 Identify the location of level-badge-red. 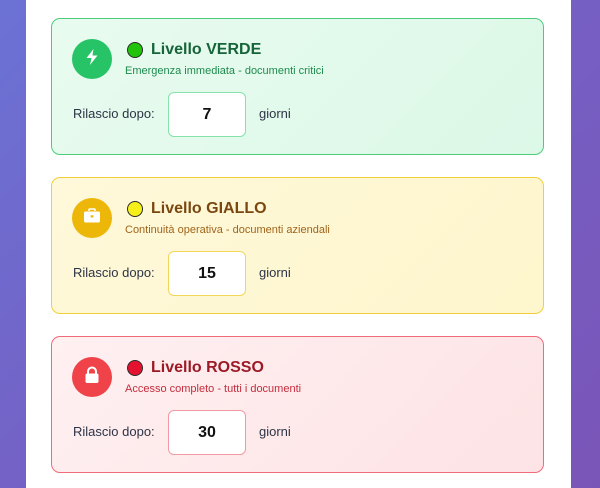
(92, 377).